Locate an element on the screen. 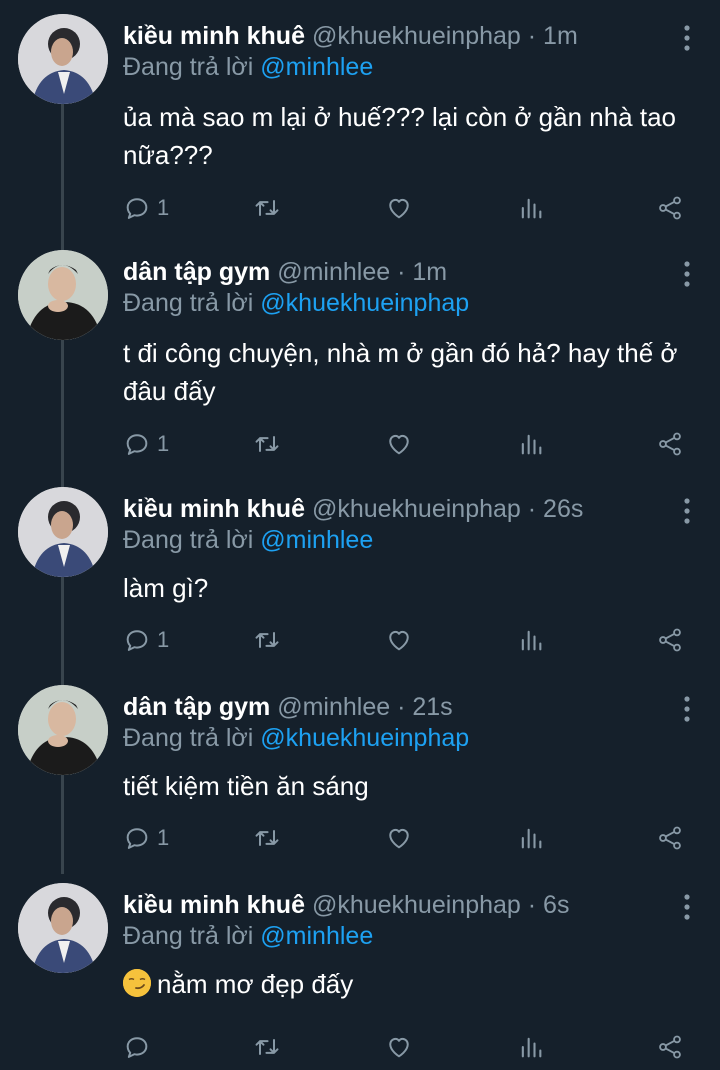 The height and width of the screenshot is (1070, 720). timestamp: 21s is located at coordinates (432, 707).